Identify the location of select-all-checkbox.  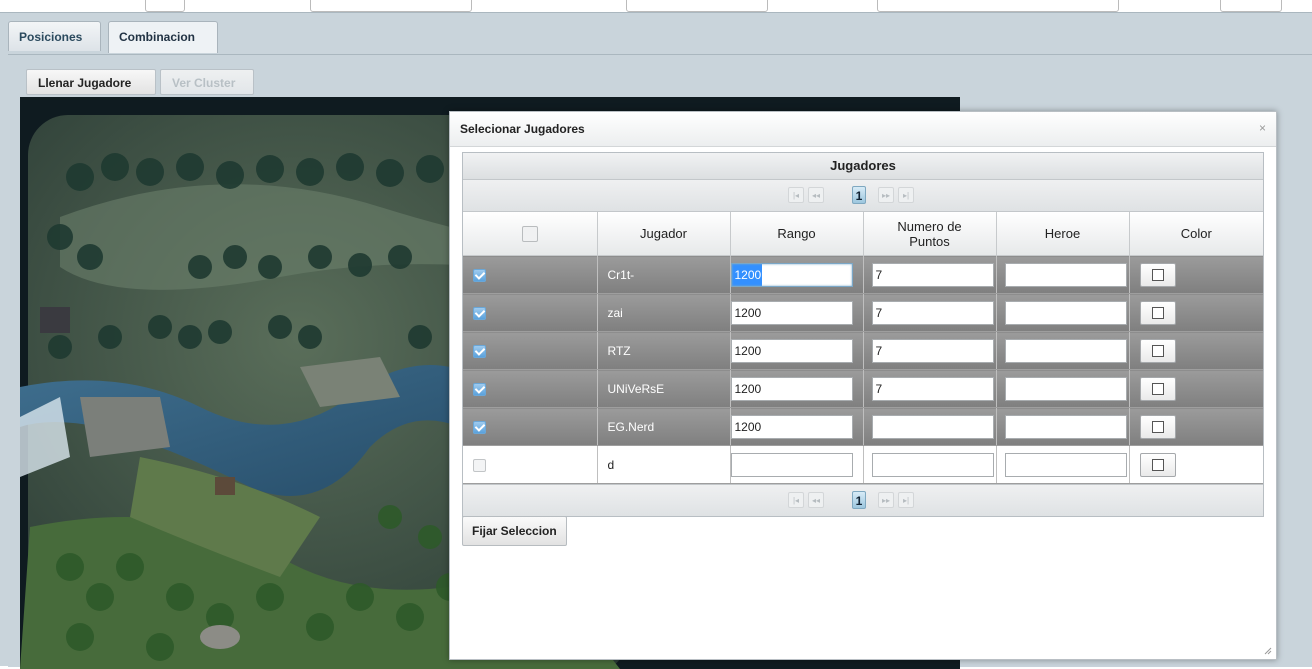
(529, 233).